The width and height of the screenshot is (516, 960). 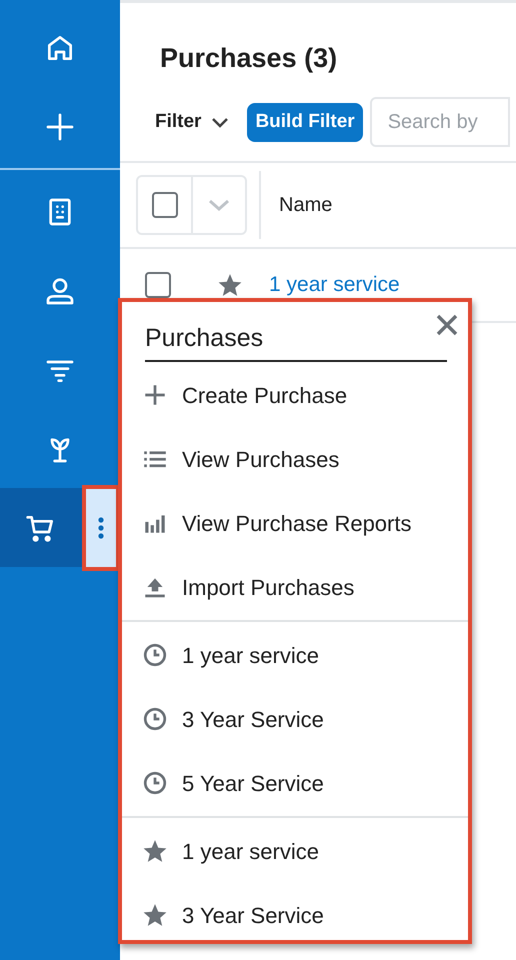 What do you see at coordinates (41, 527) in the screenshot?
I see `nav-item` at bounding box center [41, 527].